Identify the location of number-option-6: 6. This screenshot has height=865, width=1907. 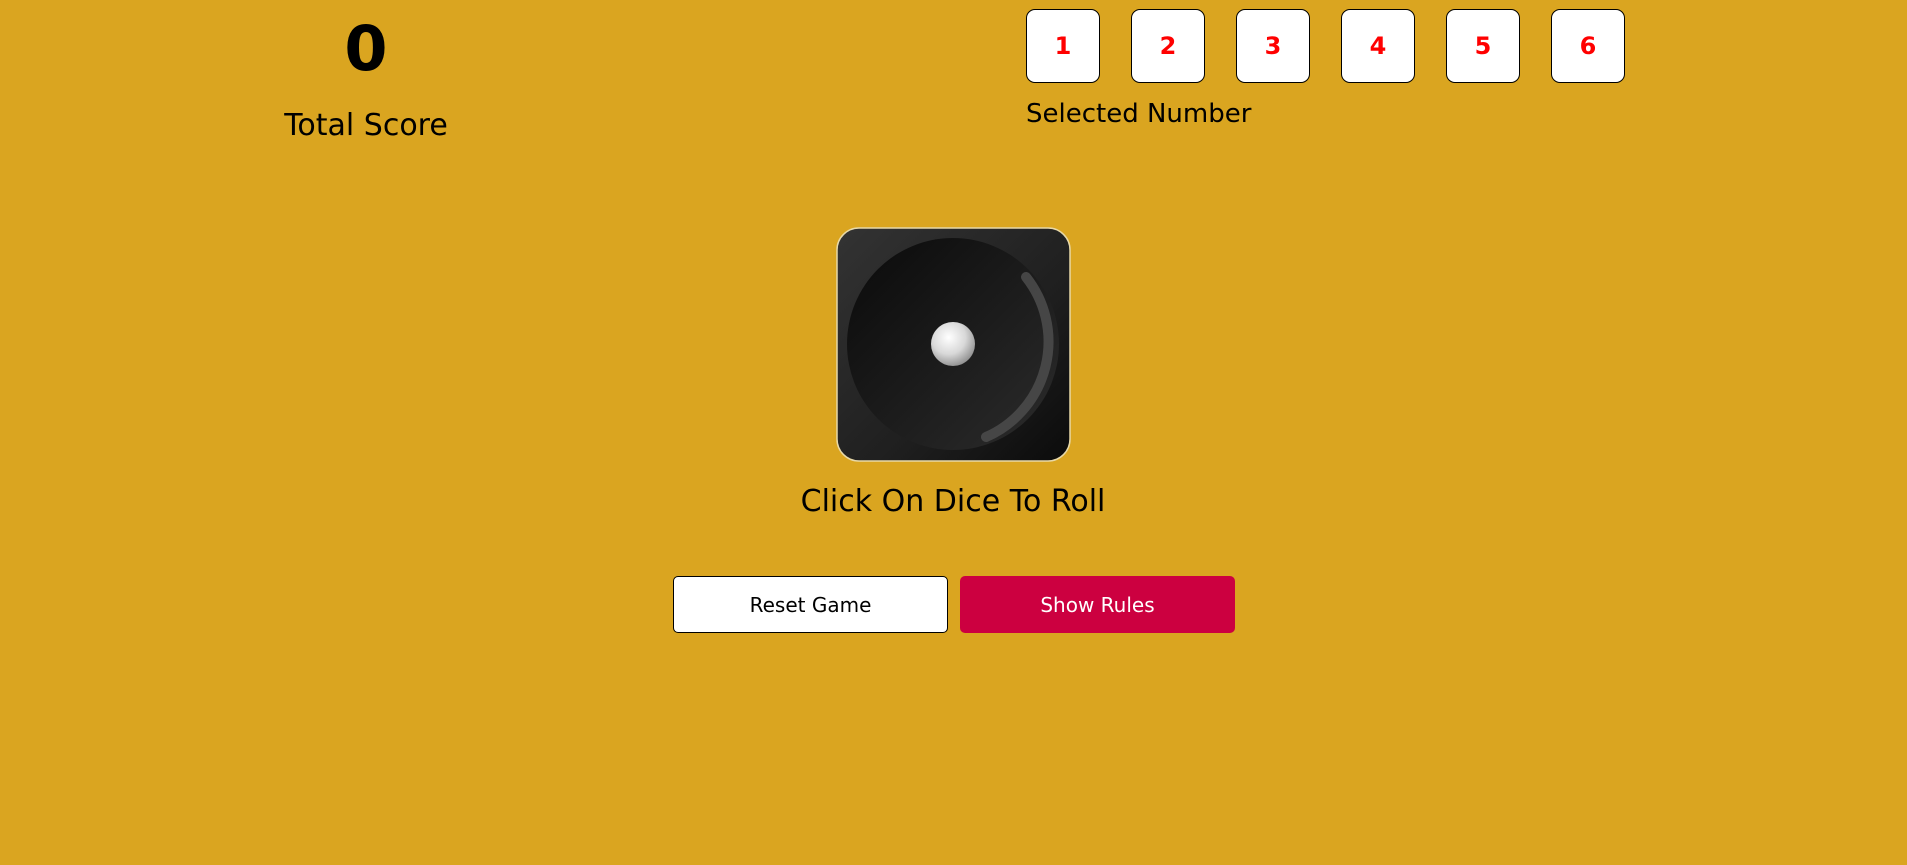
(1588, 46).